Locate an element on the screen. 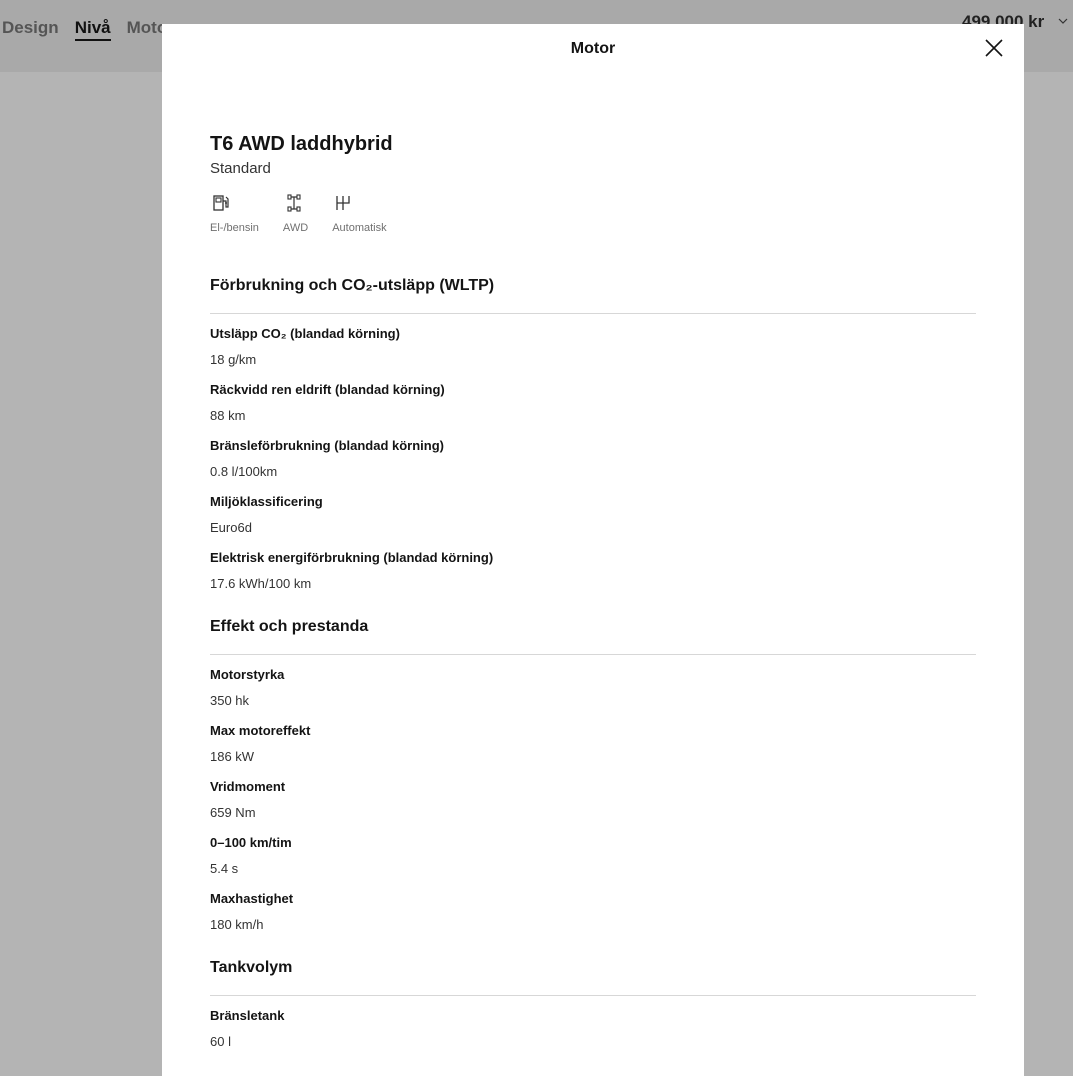 This screenshot has width=1073, height=1076. feature-label: Automatisk is located at coordinates (359, 228).